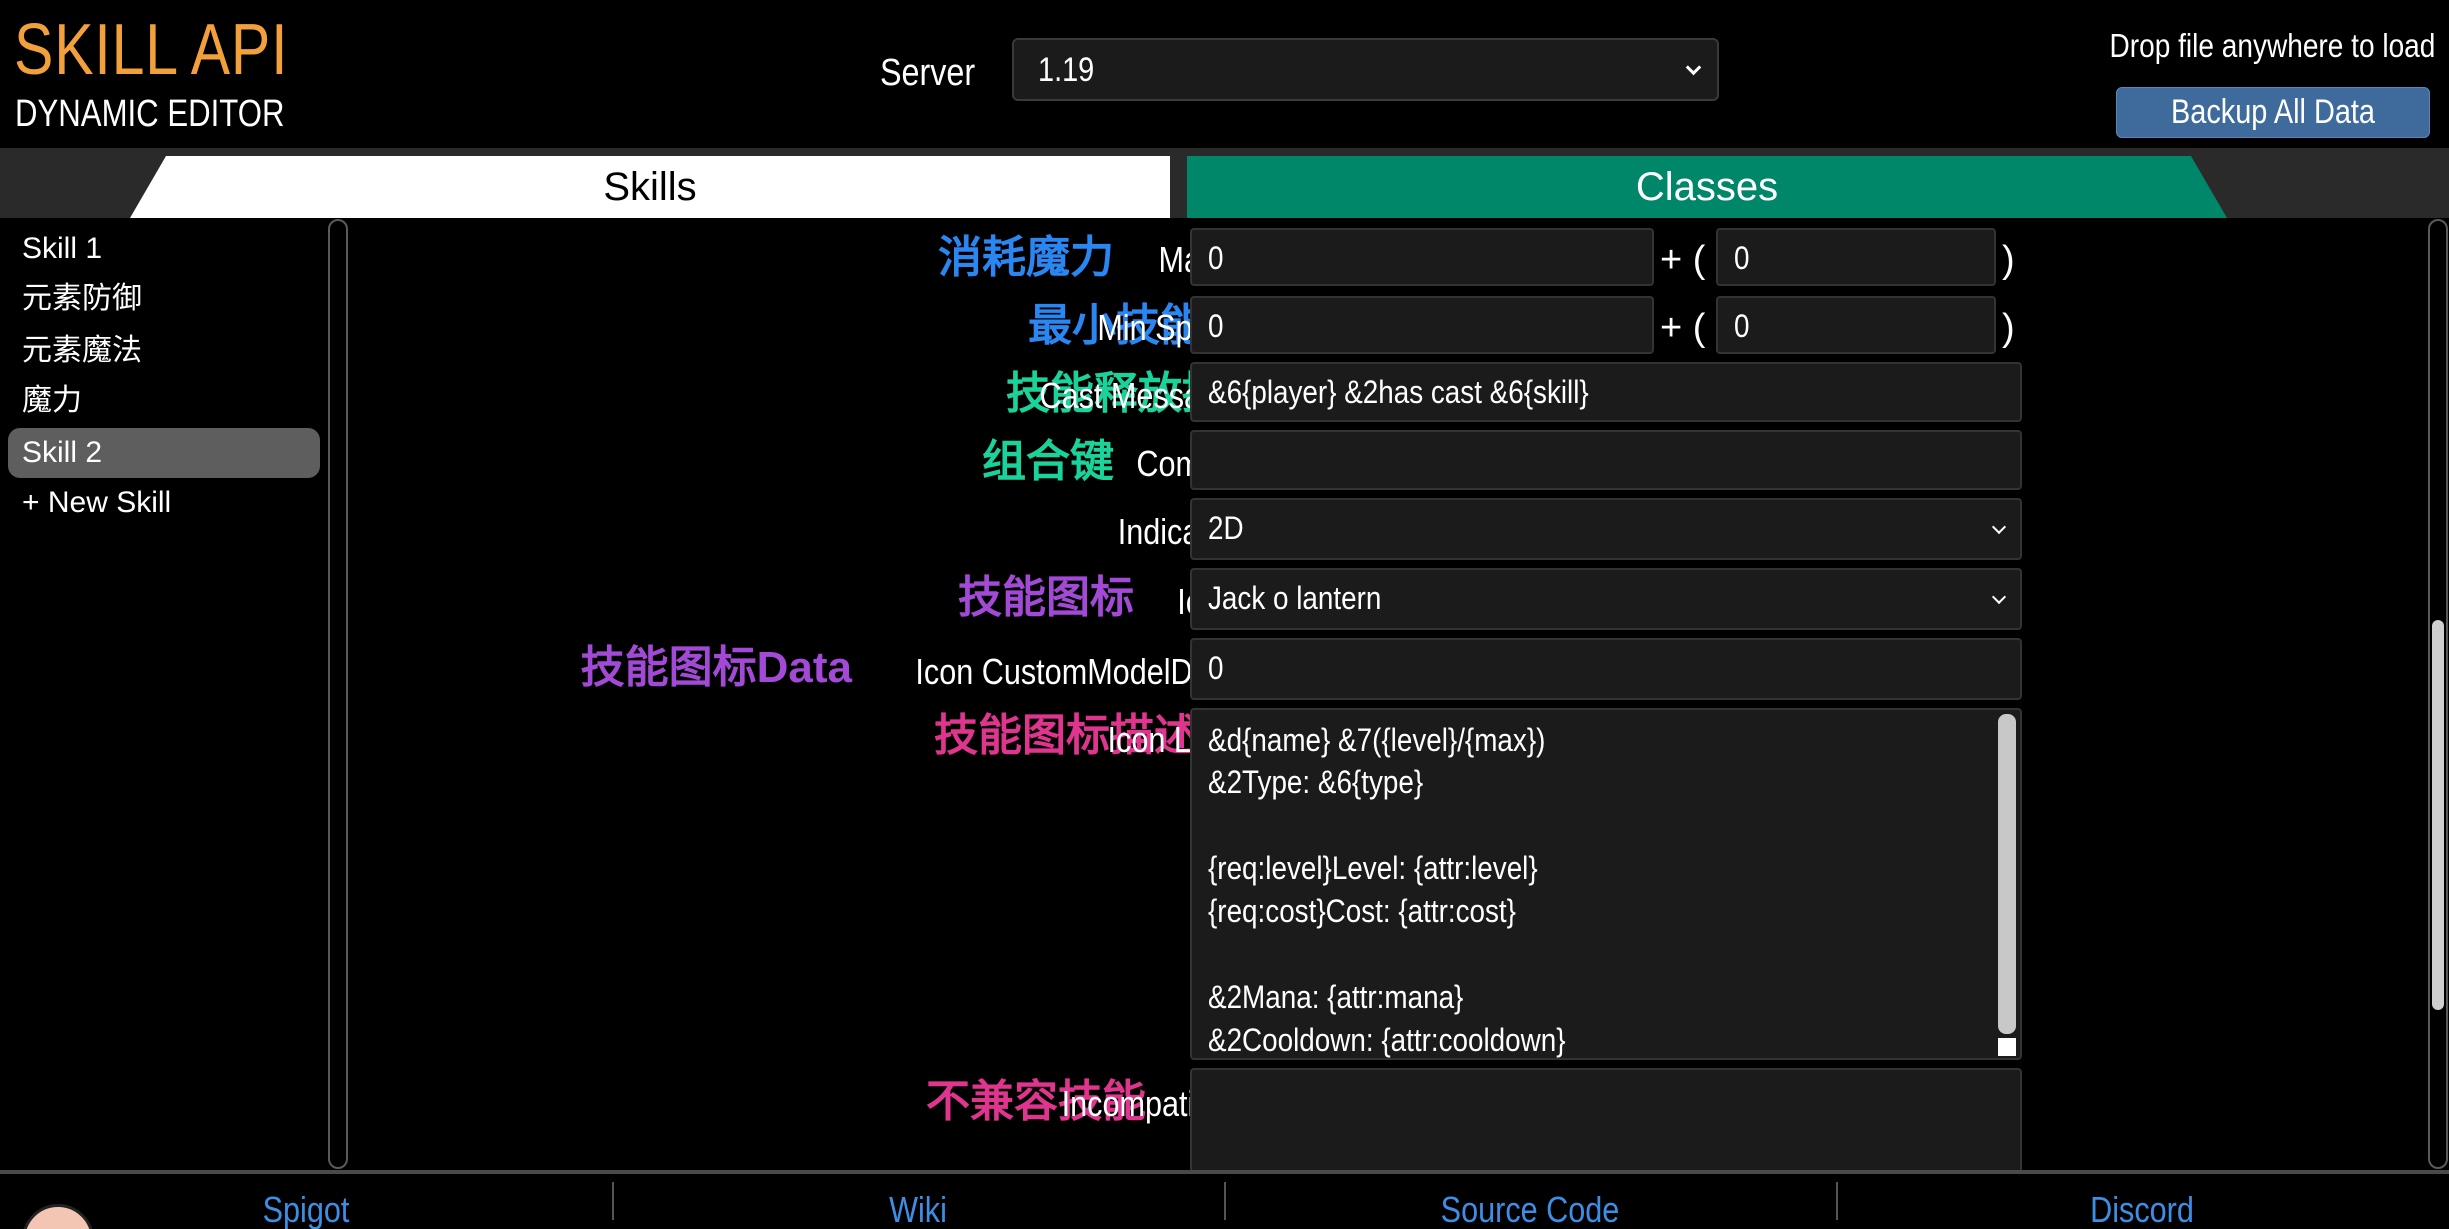 This screenshot has height=1229, width=2449. What do you see at coordinates (1026, 257) in the screenshot?
I see `mana-label-zh: 消耗魔力` at bounding box center [1026, 257].